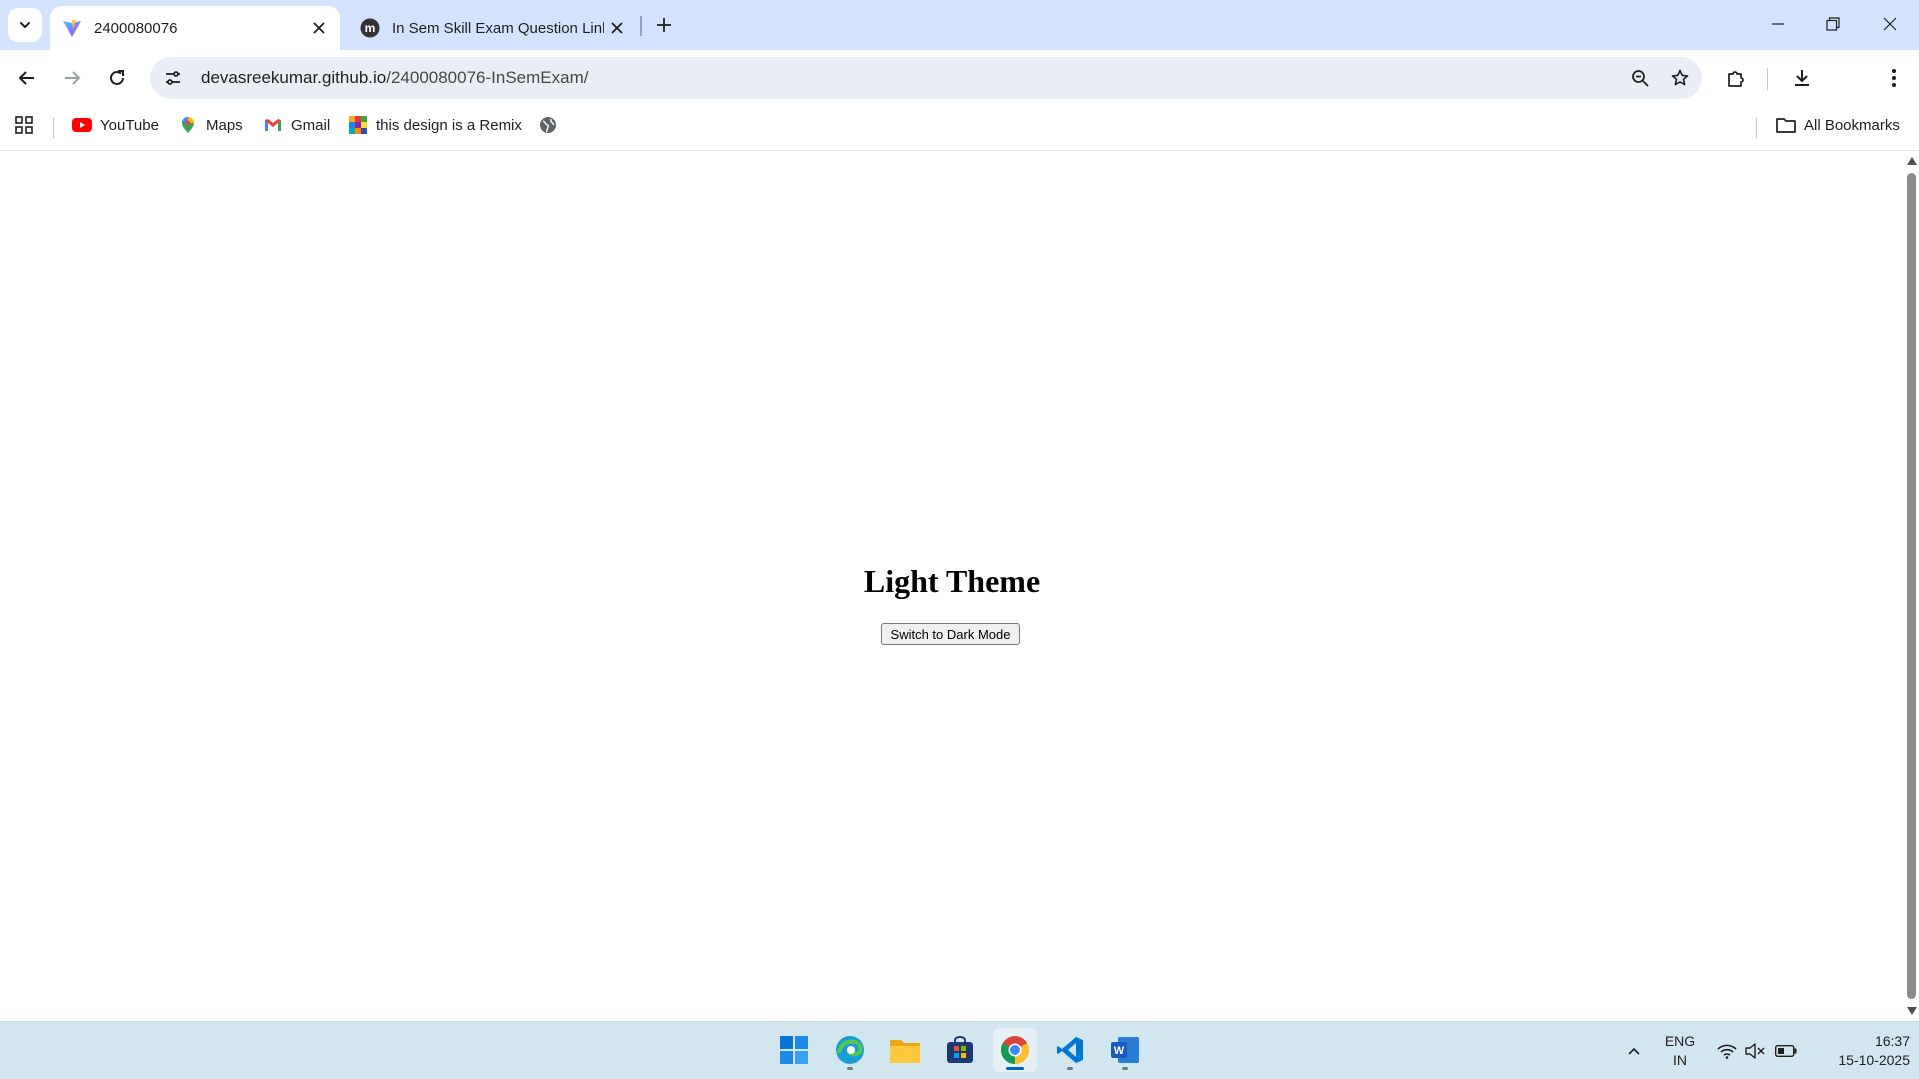 This screenshot has width=1919, height=1079. I want to click on forward-button, so click(72, 78).